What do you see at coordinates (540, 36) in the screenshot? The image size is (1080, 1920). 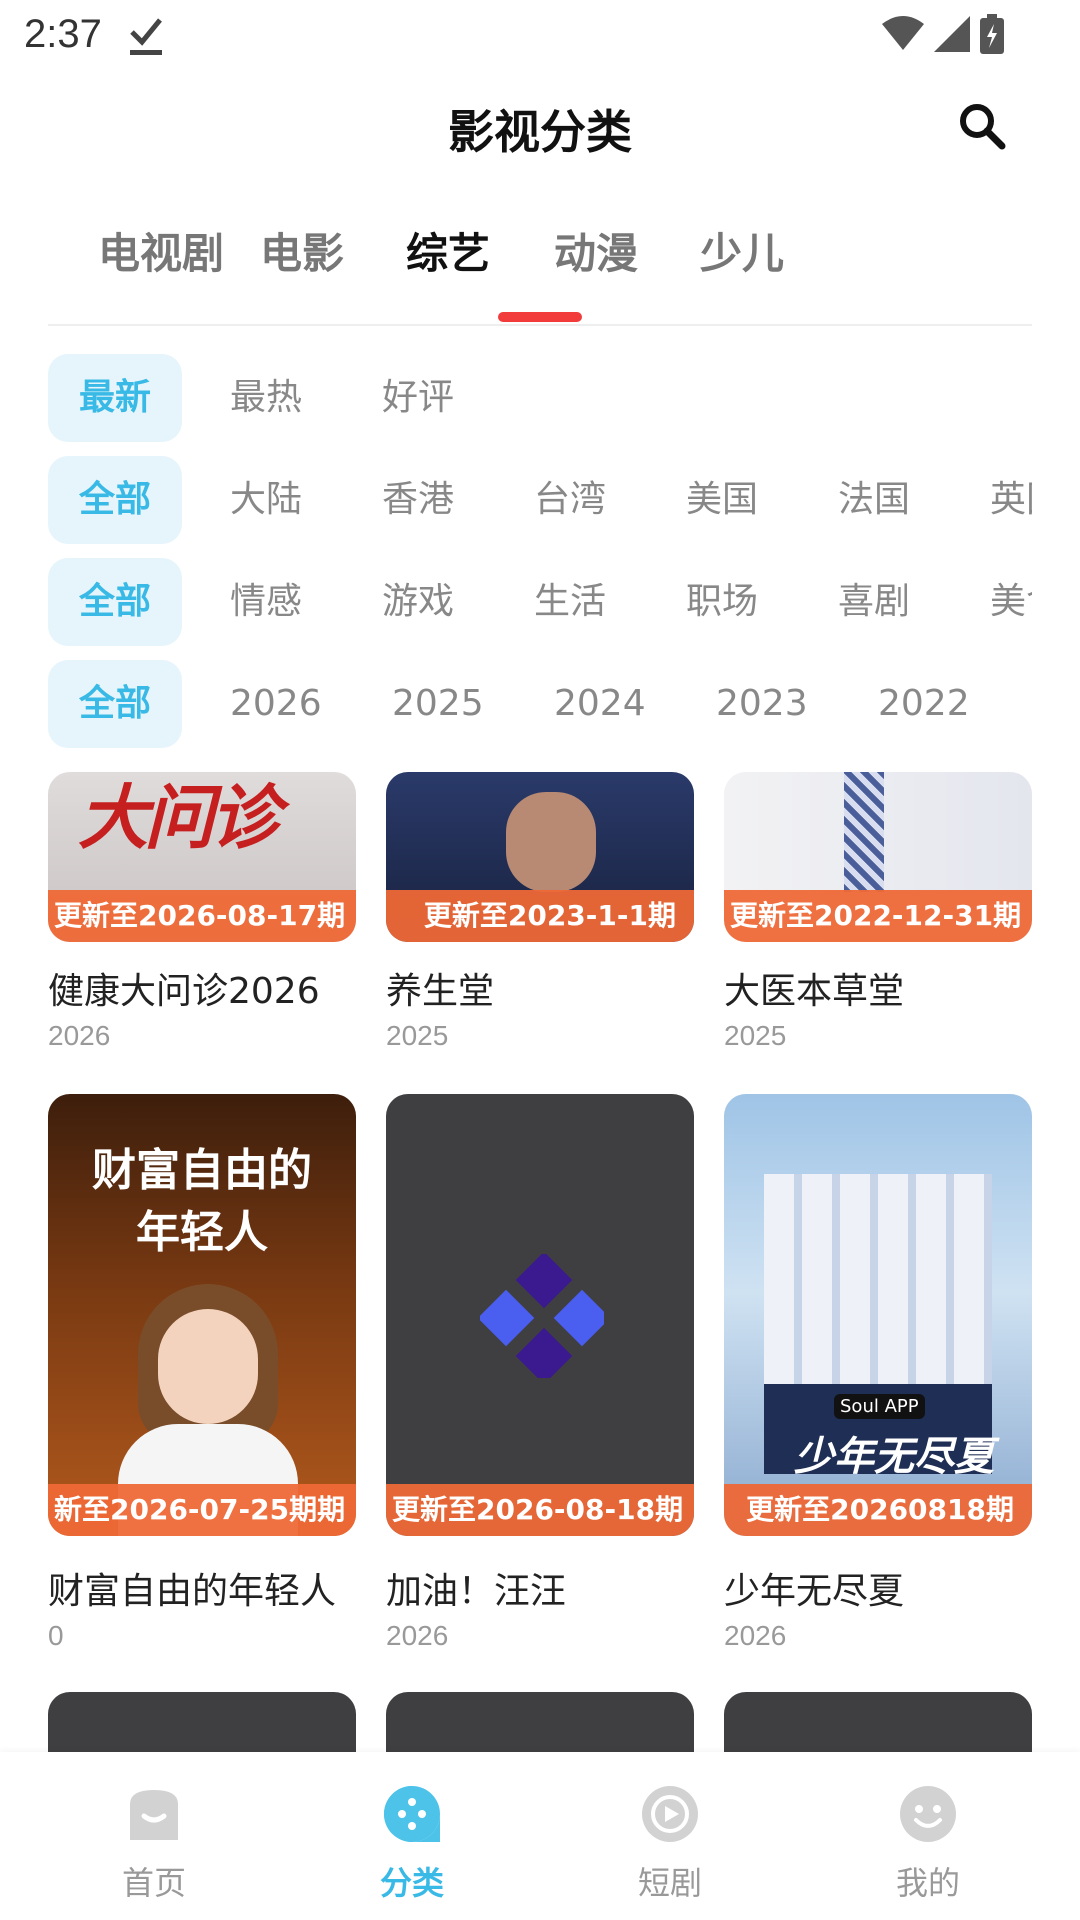 I see `status-bar: 2:37` at bounding box center [540, 36].